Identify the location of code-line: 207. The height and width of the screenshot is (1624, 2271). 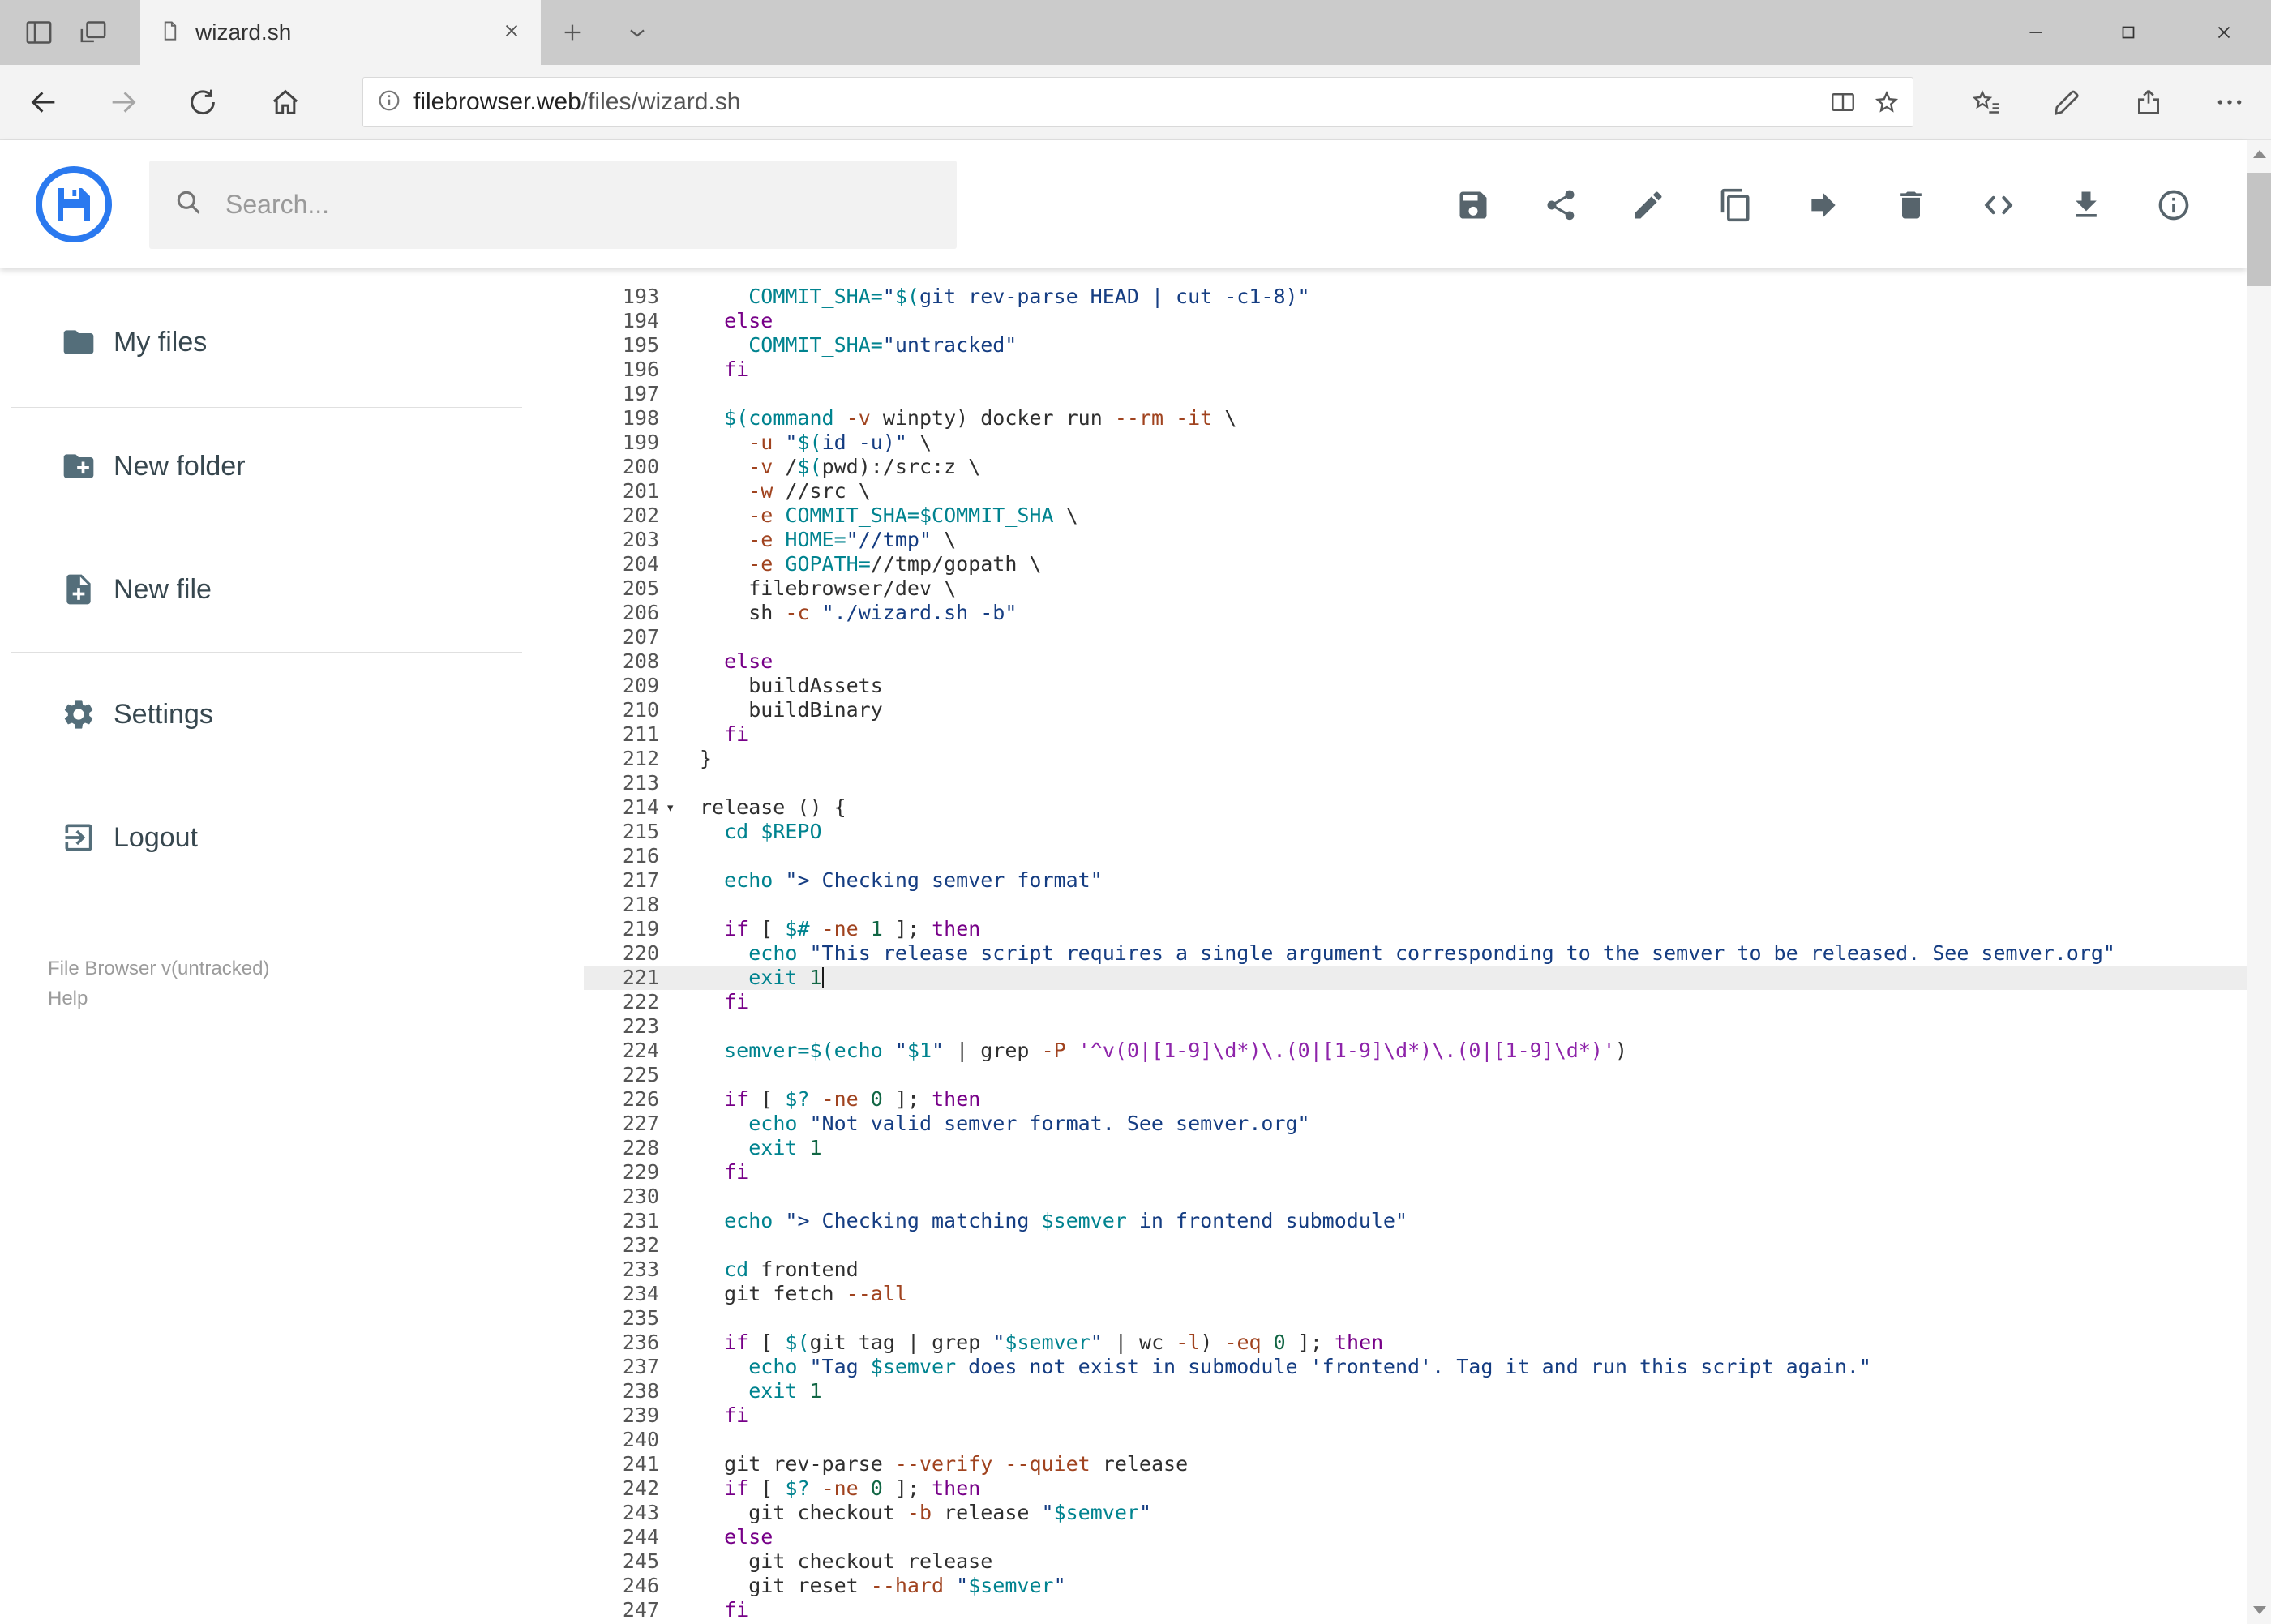
(1416, 637).